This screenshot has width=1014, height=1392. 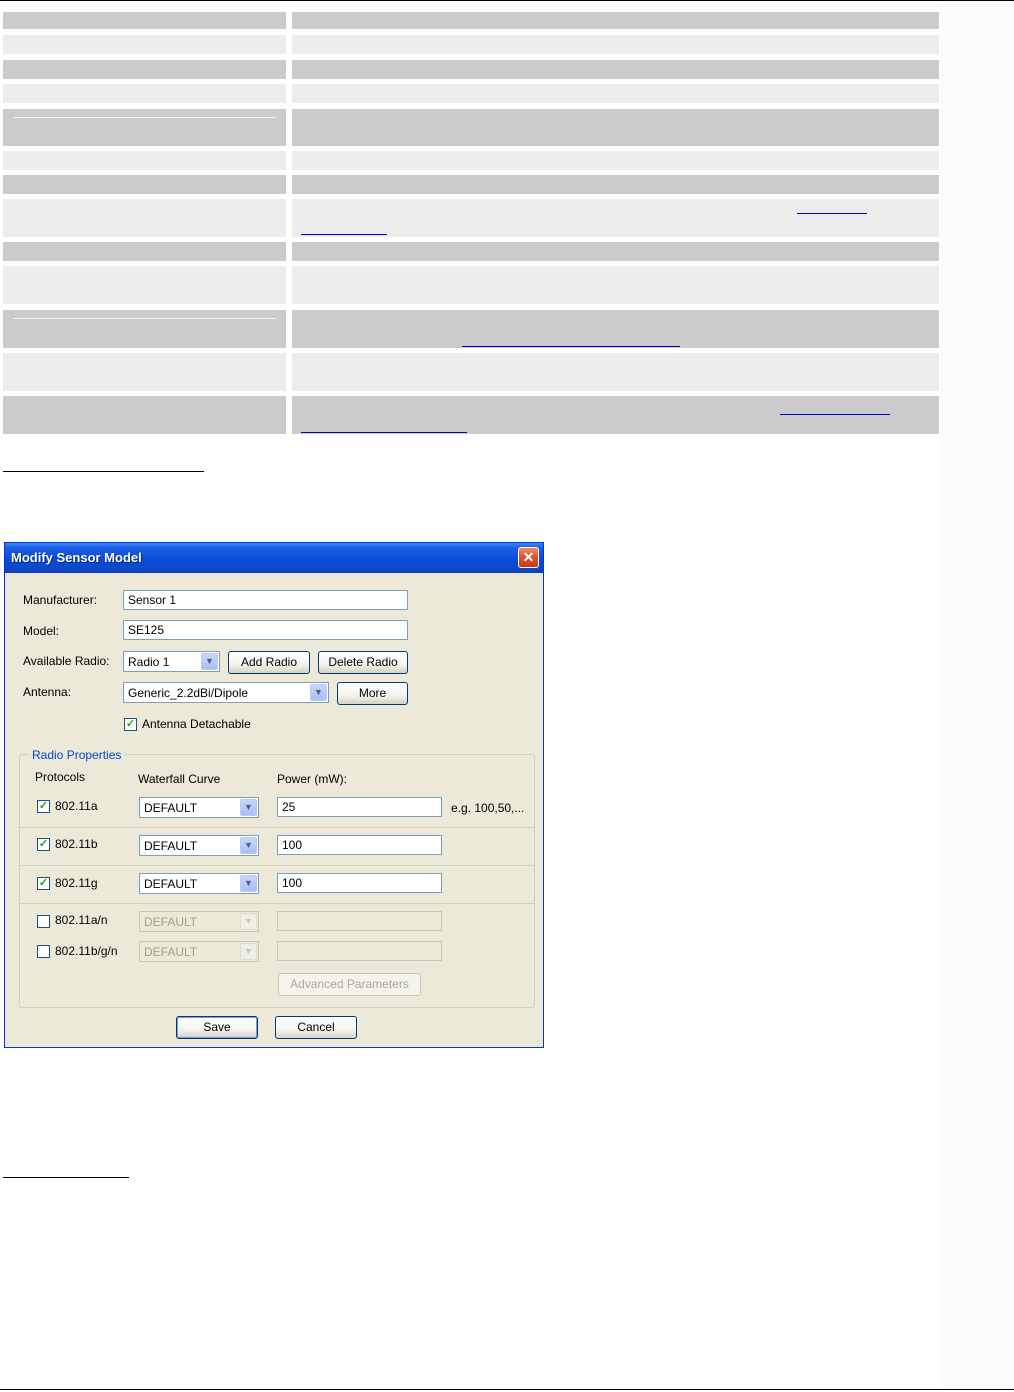 What do you see at coordinates (199, 951) in the screenshot?
I see `waterfall-curve-802-11bgn-select: DEFAULT ▼` at bounding box center [199, 951].